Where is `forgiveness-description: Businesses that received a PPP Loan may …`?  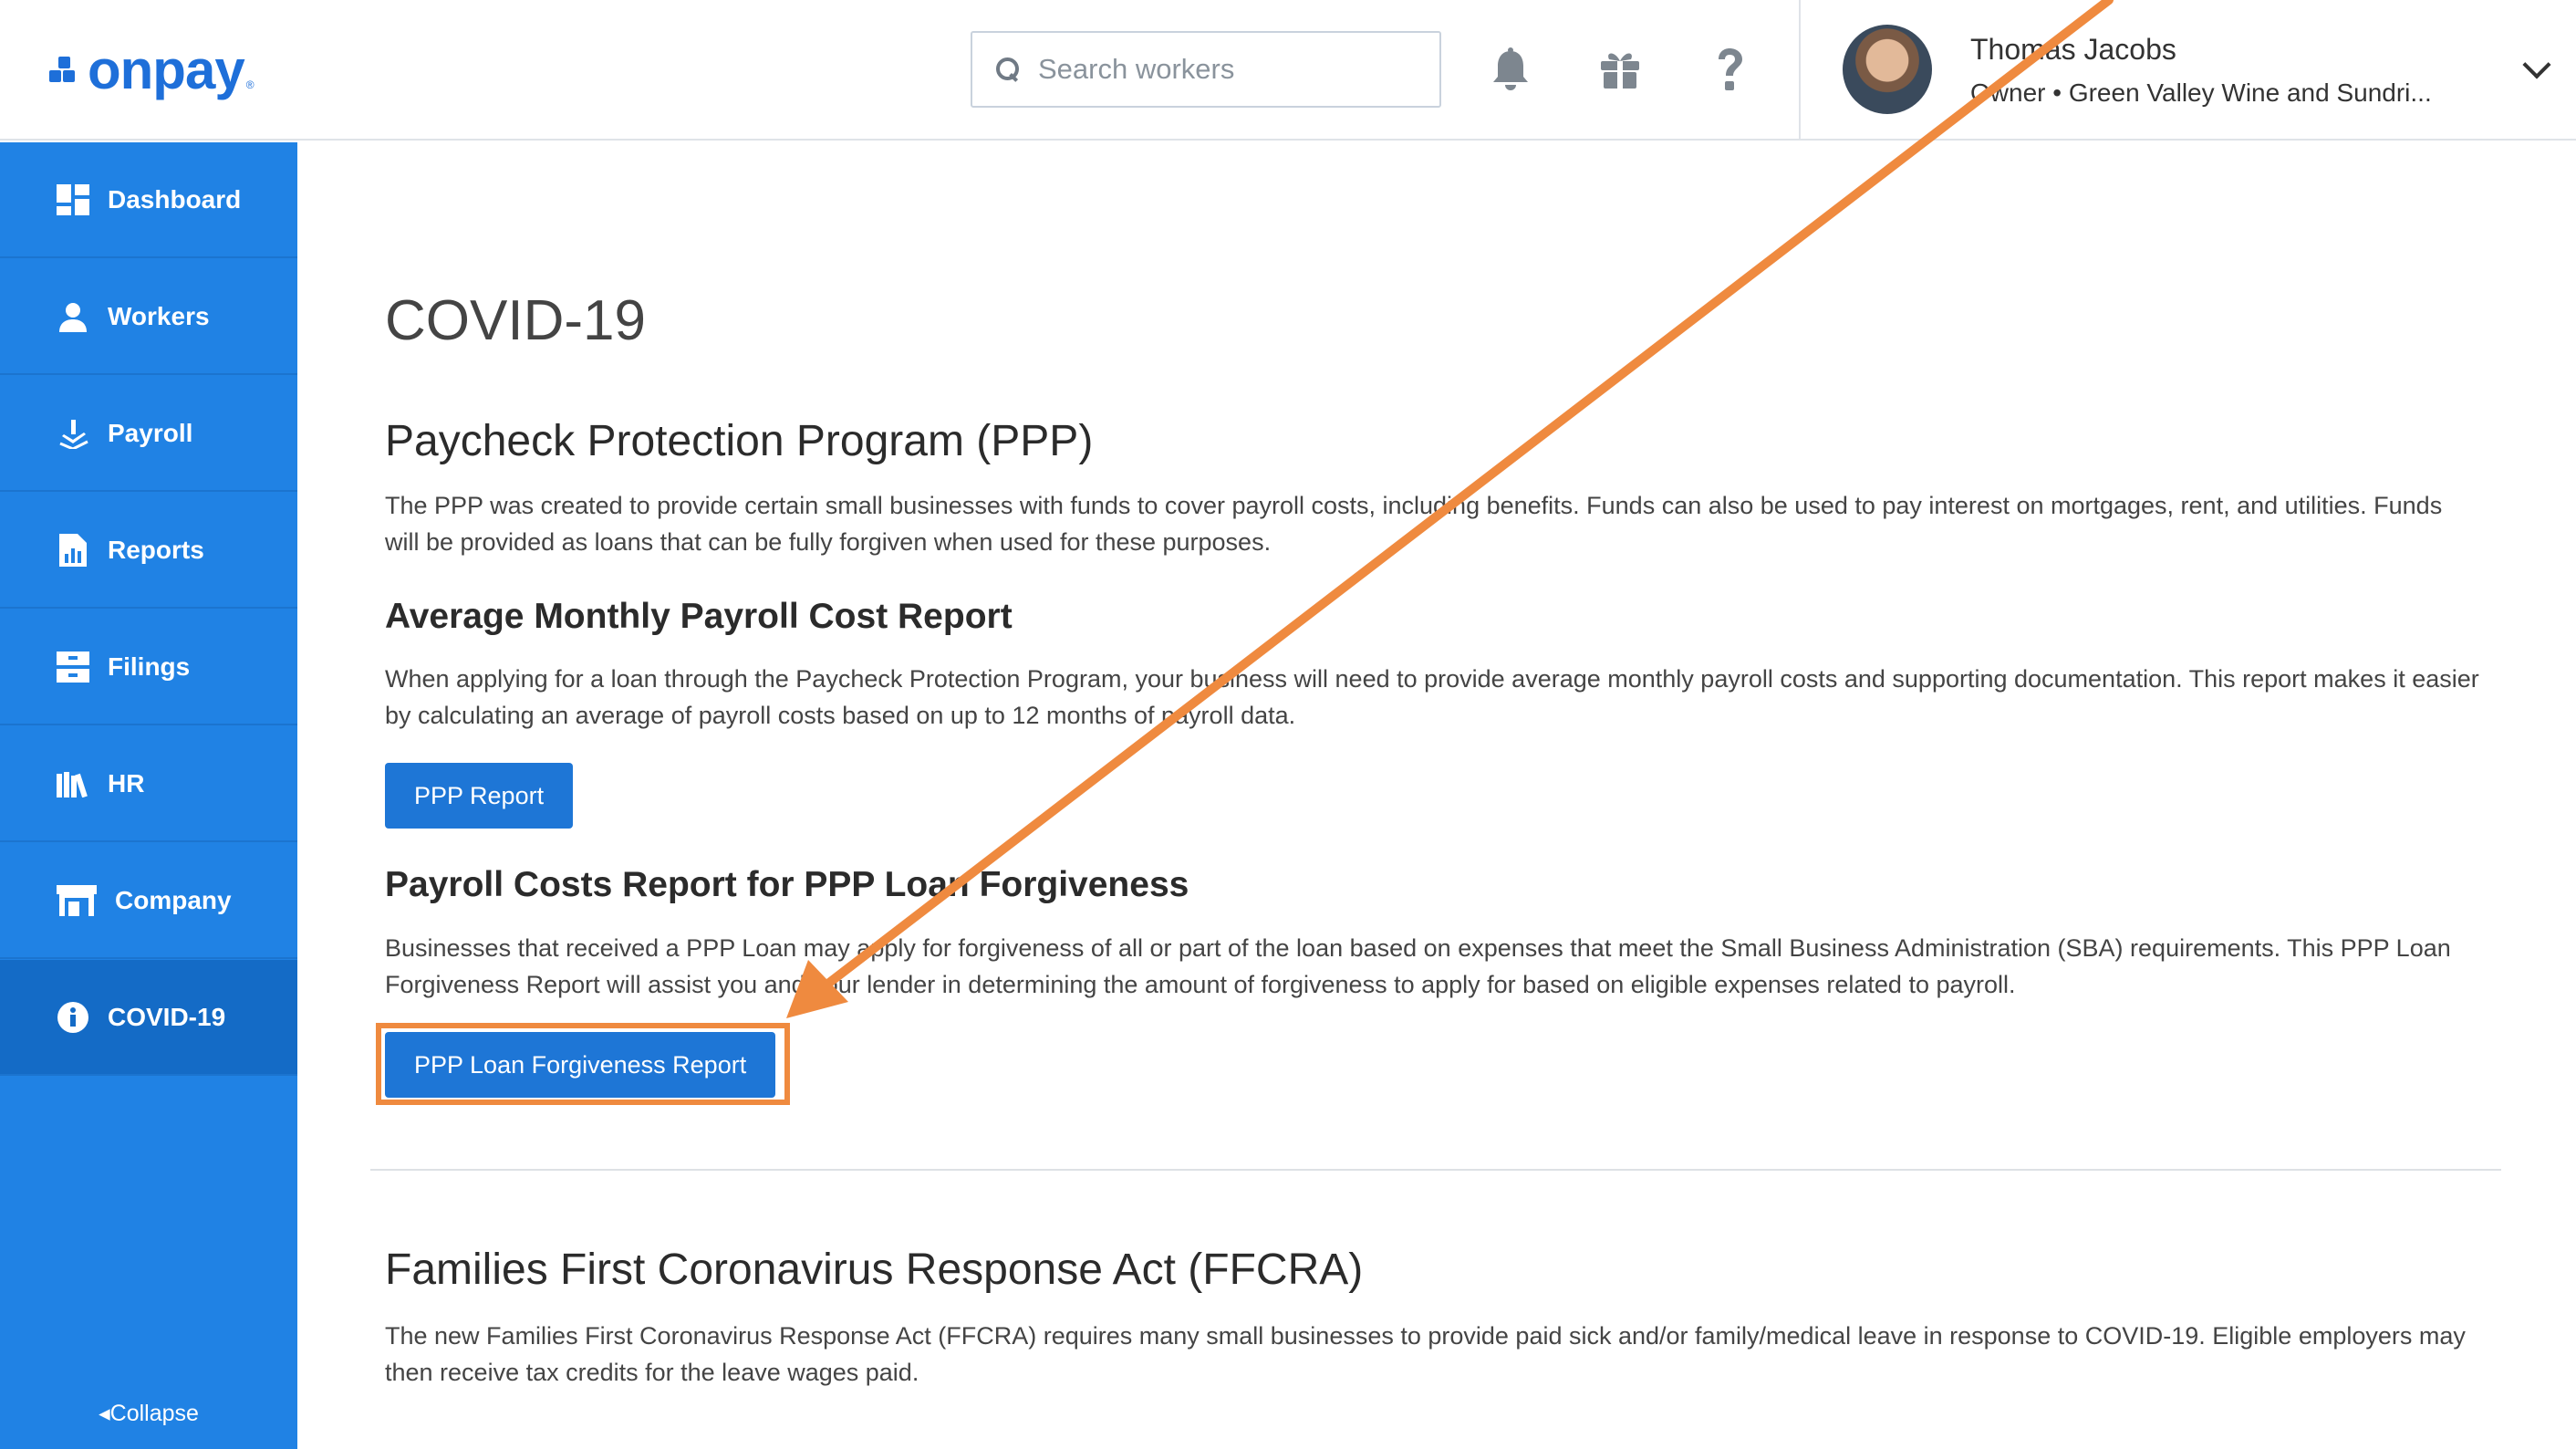
forgiveness-description: Businesses that received a PPP Loan may … is located at coordinates (1418, 966).